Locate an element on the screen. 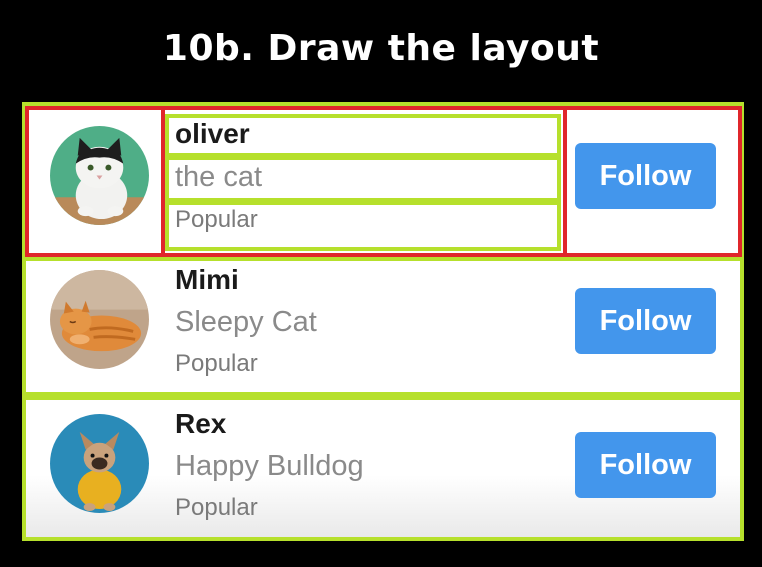 The width and height of the screenshot is (762, 567). sleeping-cat-avatar-icon is located at coordinates (99, 319).